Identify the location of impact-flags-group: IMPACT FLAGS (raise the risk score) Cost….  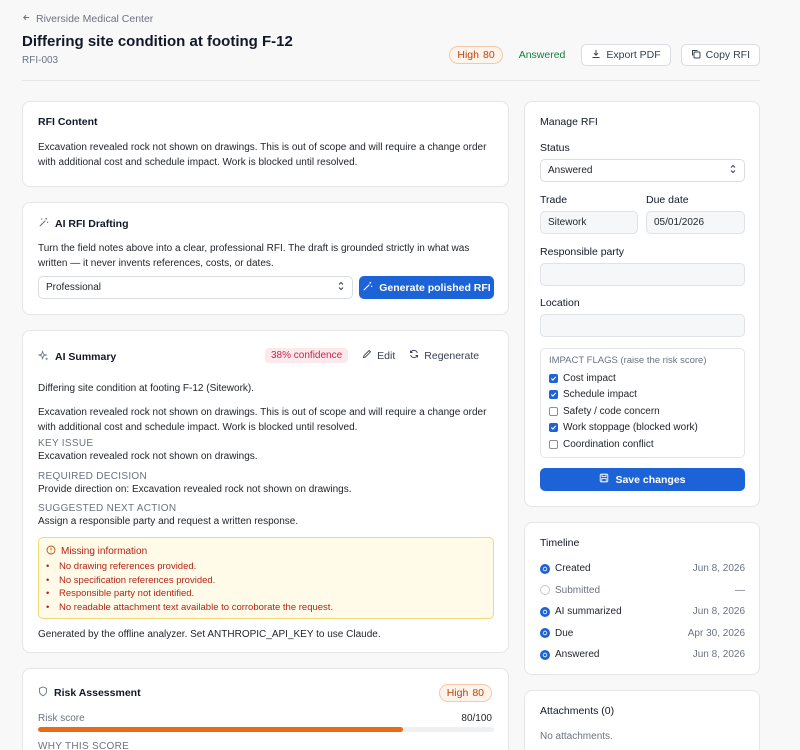
(642, 403).